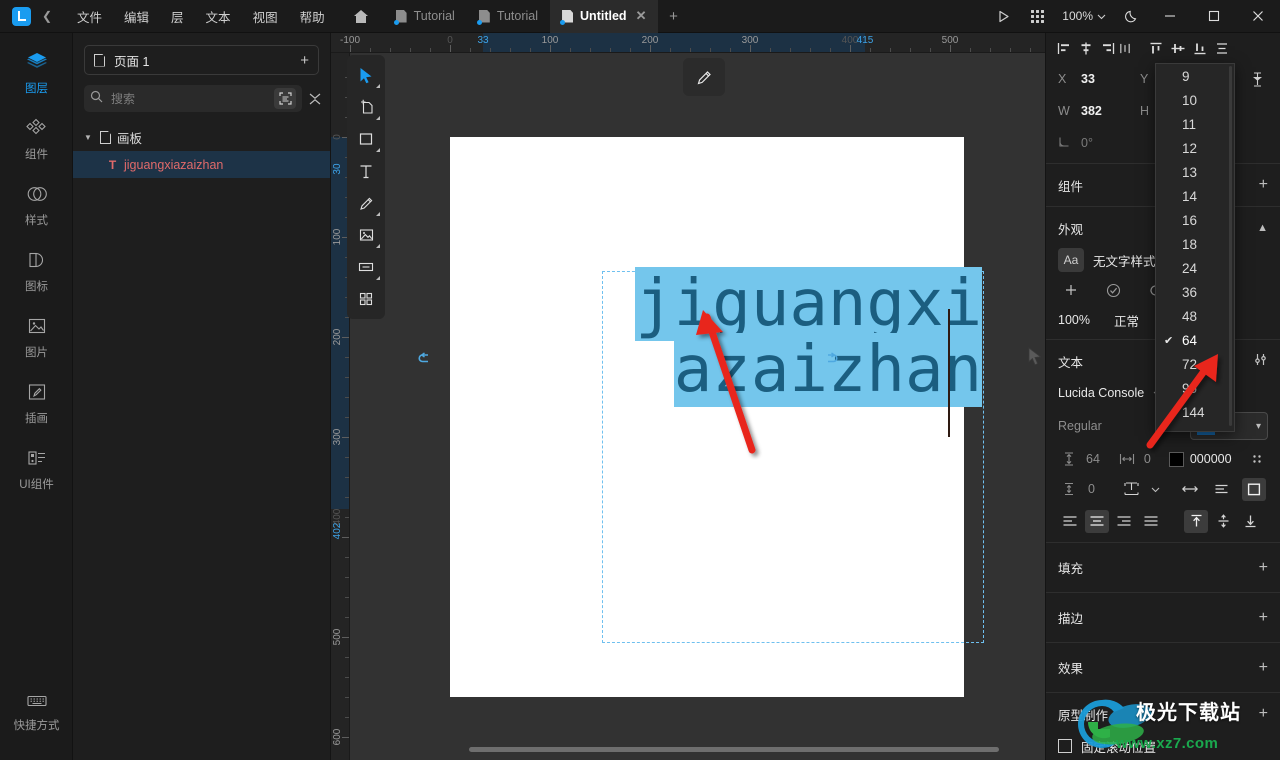 Image resolution: width=1280 pixels, height=760 pixels. I want to click on align-horizontal-center-icon, so click(1086, 48).